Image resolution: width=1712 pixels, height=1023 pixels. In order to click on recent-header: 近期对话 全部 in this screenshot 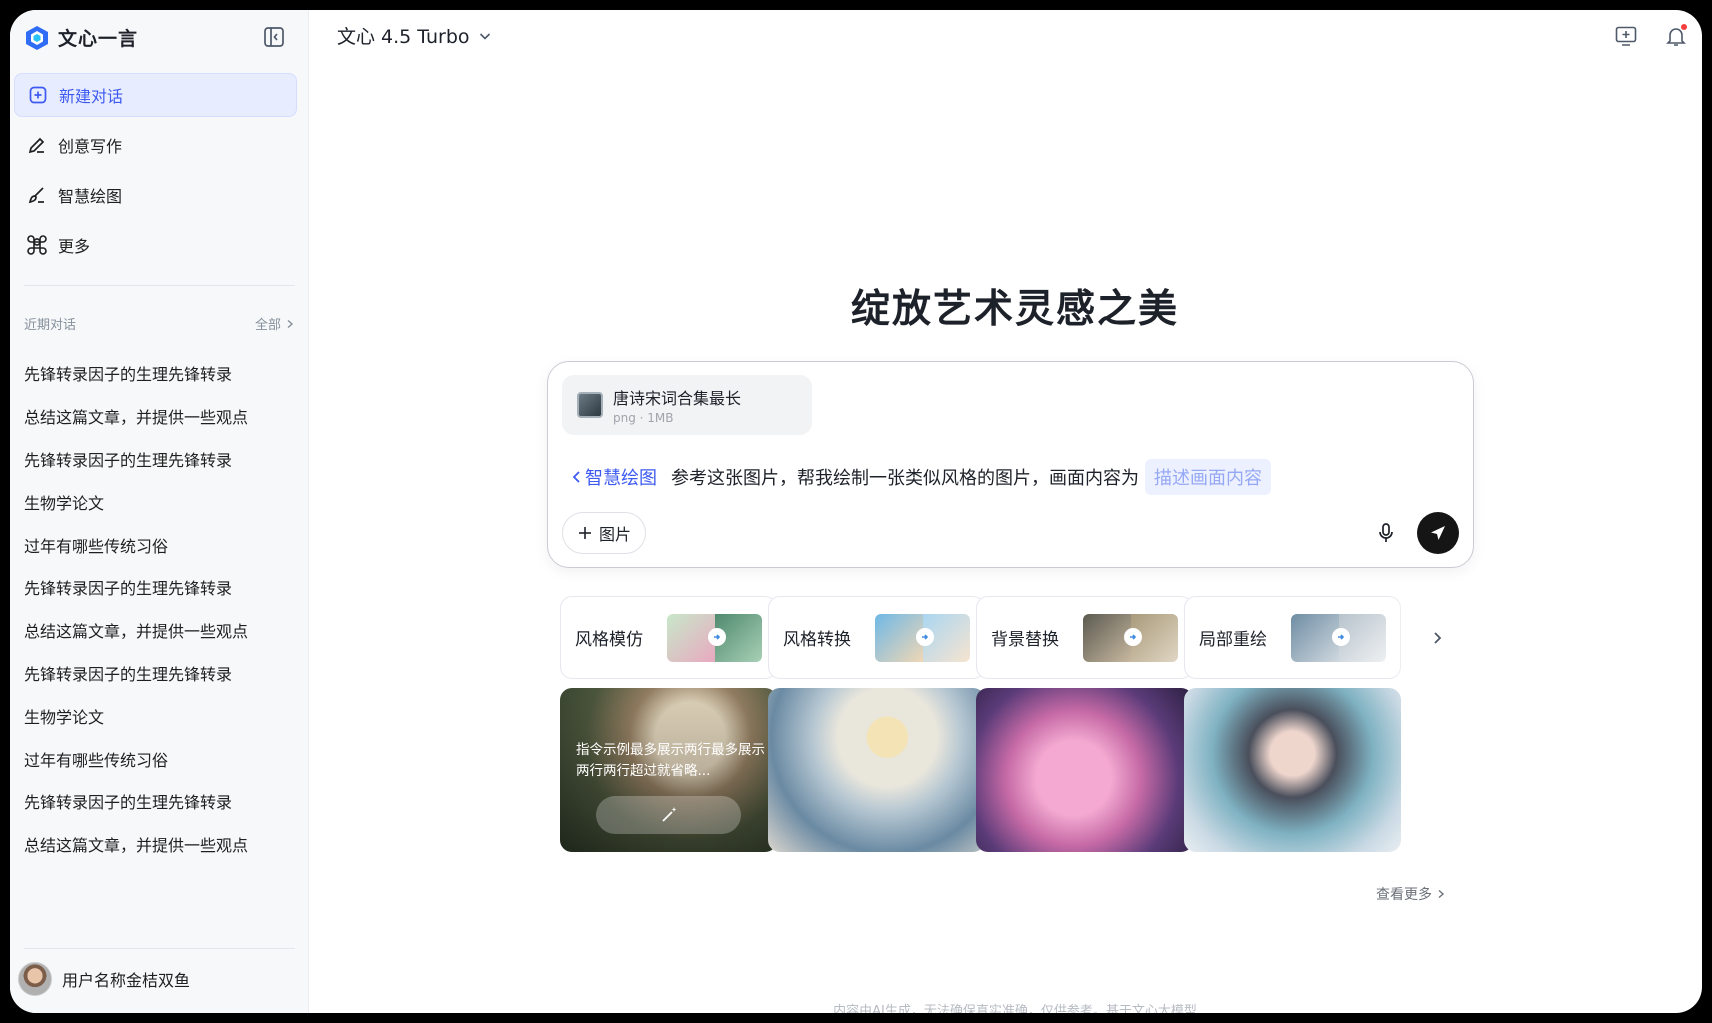, I will do `click(159, 323)`.